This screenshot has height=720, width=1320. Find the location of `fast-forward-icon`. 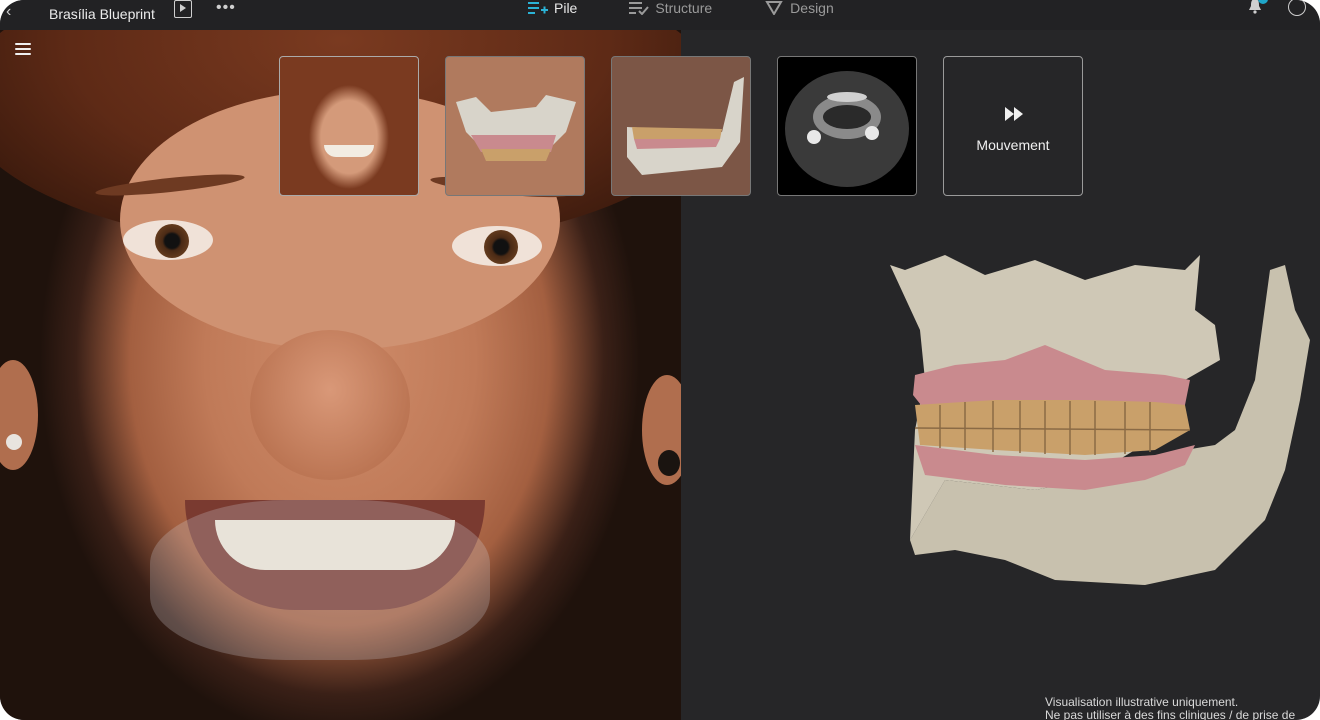

fast-forward-icon is located at coordinates (1014, 114).